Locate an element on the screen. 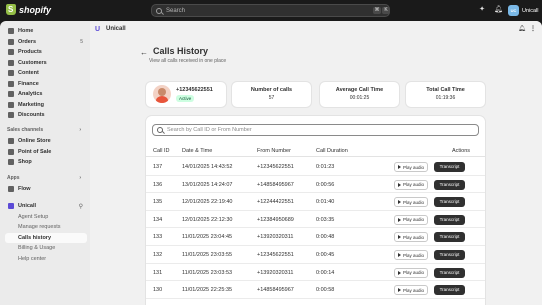 This screenshot has width=542, height=305. bank-icon is located at coordinates (11, 83).